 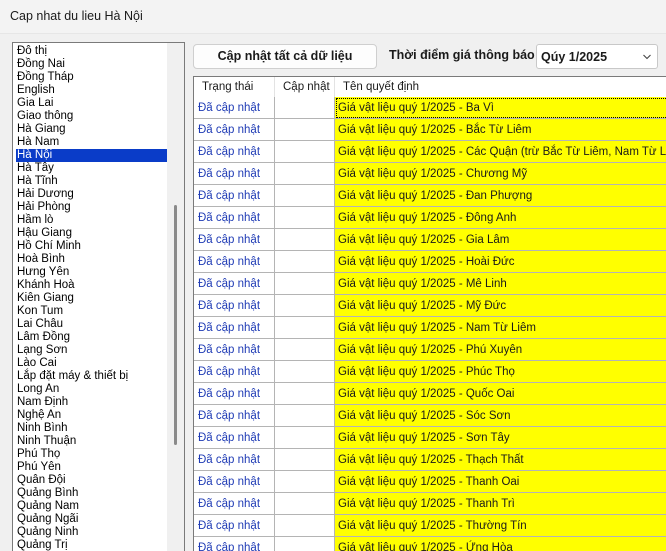 What do you see at coordinates (91, 441) in the screenshot?
I see `province-item: Ninh Thuận` at bounding box center [91, 441].